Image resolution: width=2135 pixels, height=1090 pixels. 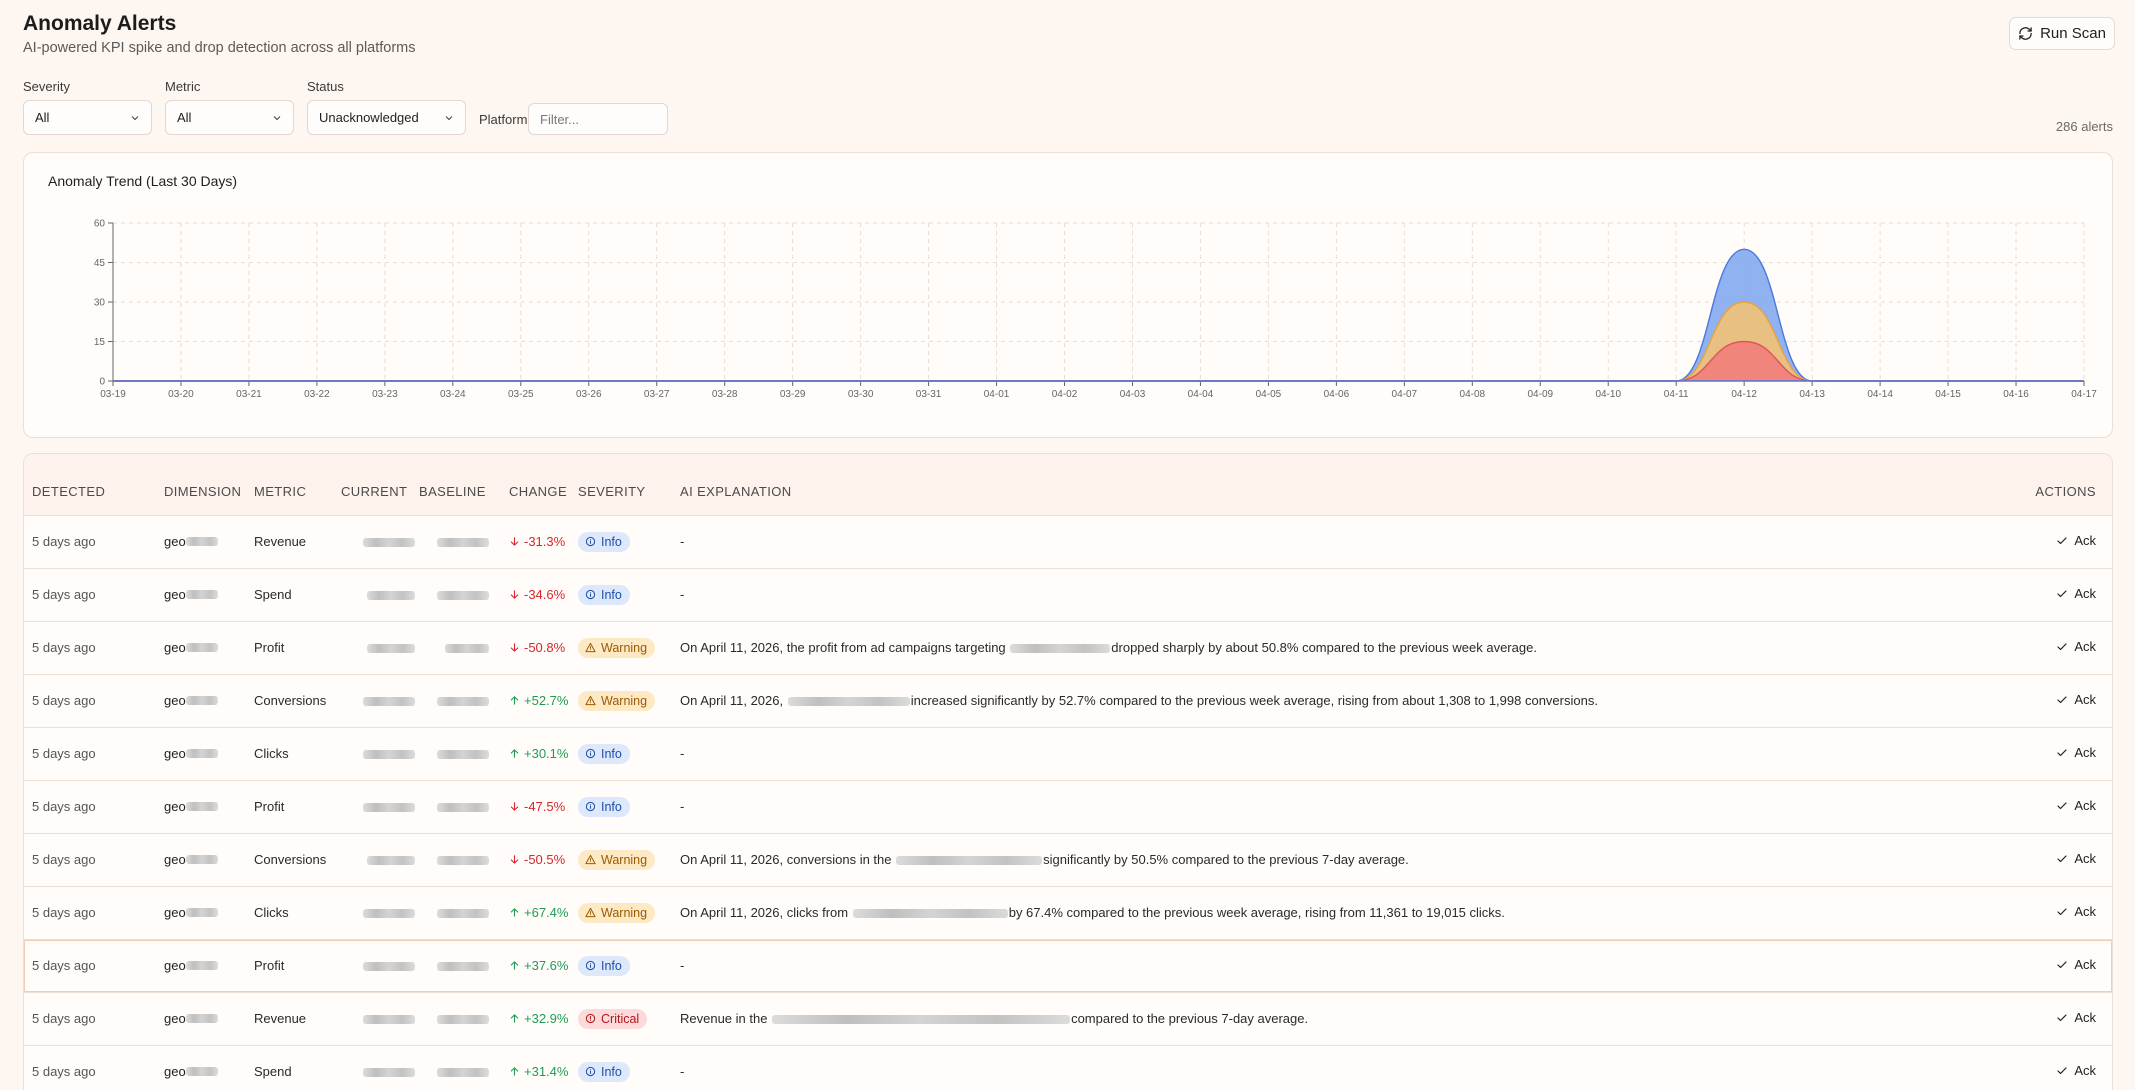 I want to click on severity-label: Info, so click(x=611, y=806).